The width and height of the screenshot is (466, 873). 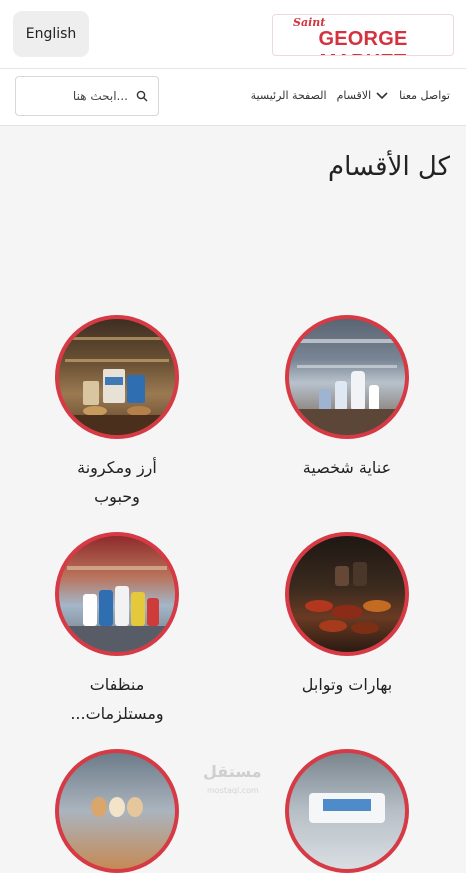 What do you see at coordinates (347, 808) in the screenshot?
I see `dairy-icon` at bounding box center [347, 808].